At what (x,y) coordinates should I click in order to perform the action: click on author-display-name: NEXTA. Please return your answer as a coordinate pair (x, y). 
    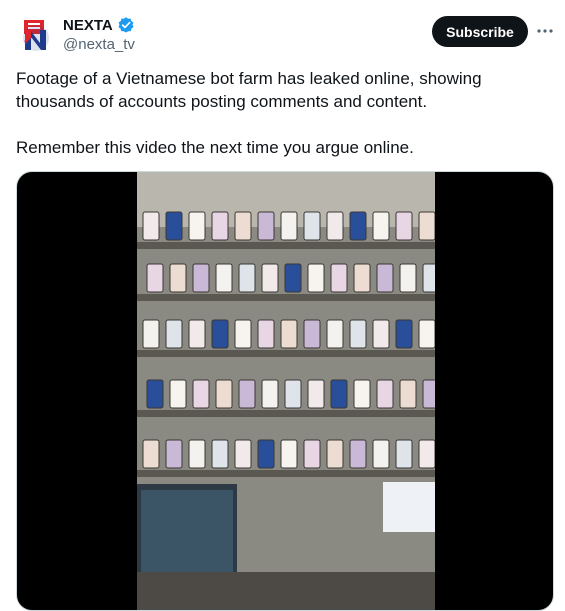
    Looking at the image, I should click on (88, 25).